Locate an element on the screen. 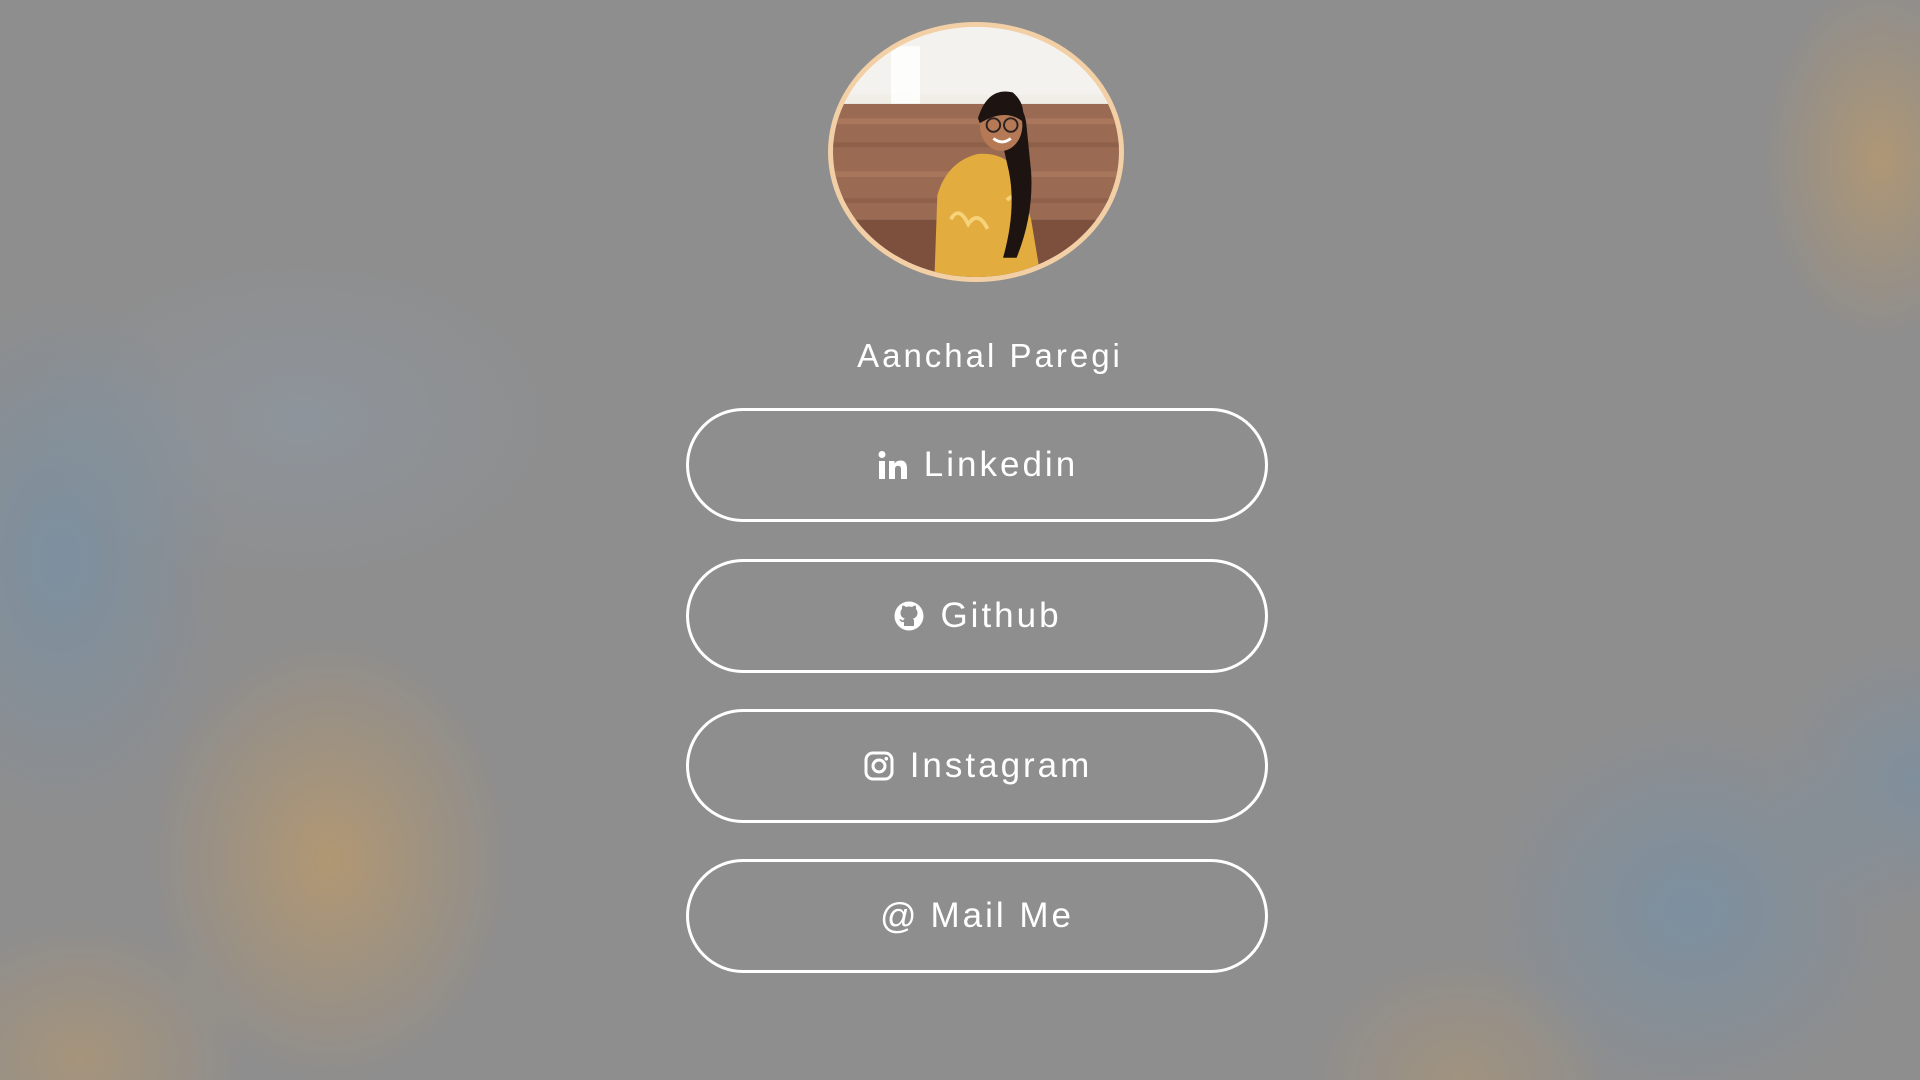 The width and height of the screenshot is (1920, 1080). profile-avatar is located at coordinates (976, 152).